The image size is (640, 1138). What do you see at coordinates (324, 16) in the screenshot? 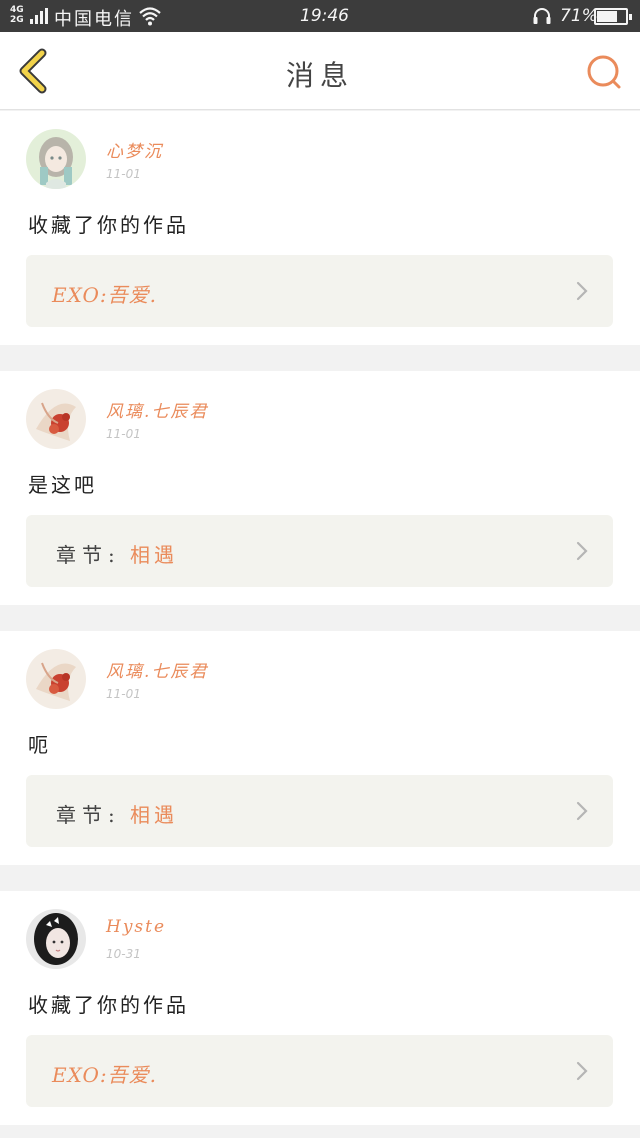
I see `clock: 19:46` at bounding box center [324, 16].